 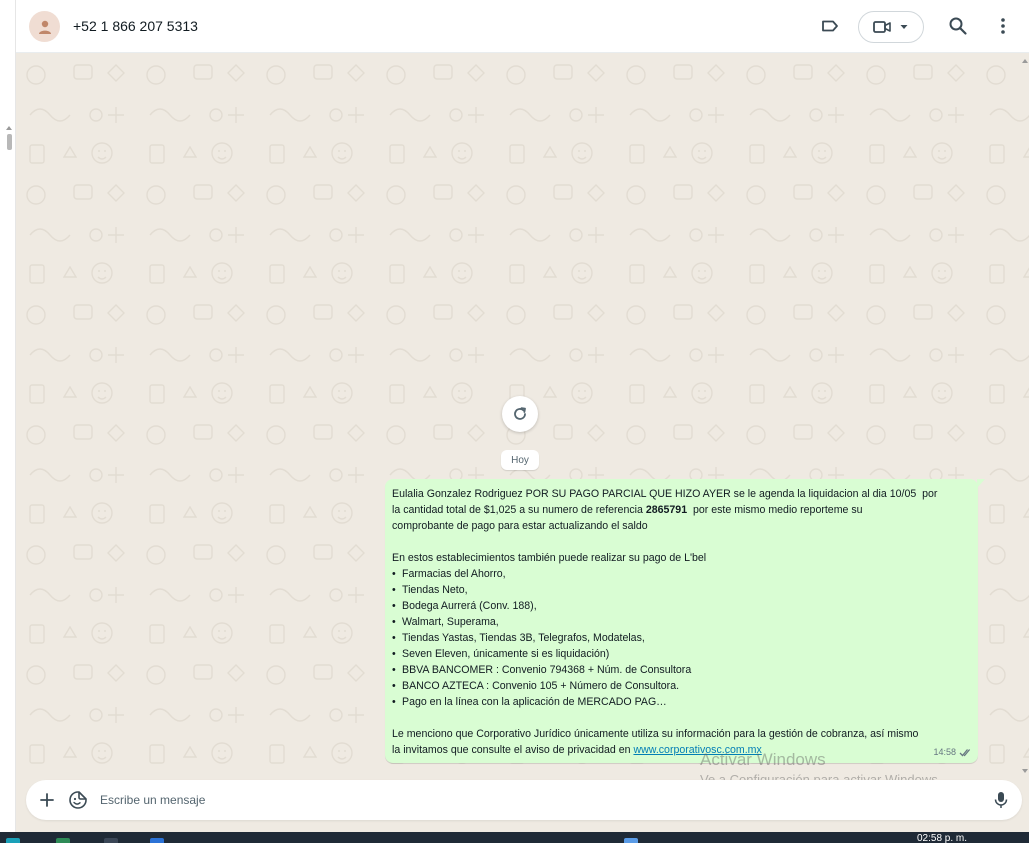 I want to click on message-line: por este mismo medio reporteme su, so click(x=775, y=510).